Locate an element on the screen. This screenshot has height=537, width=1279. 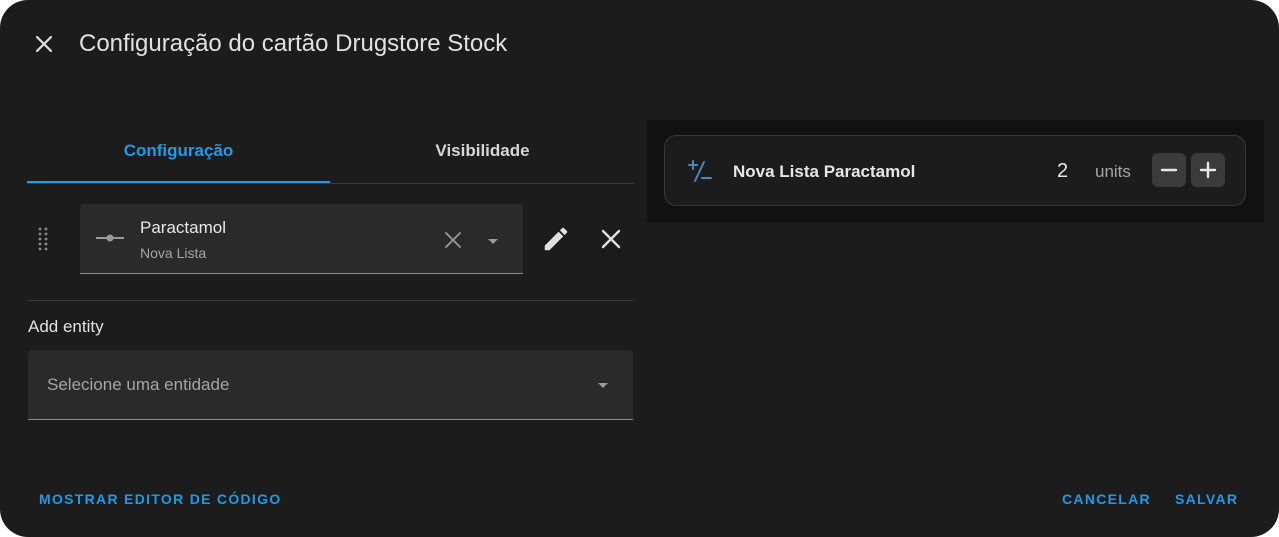
remove-entity-icon is located at coordinates (611, 239).